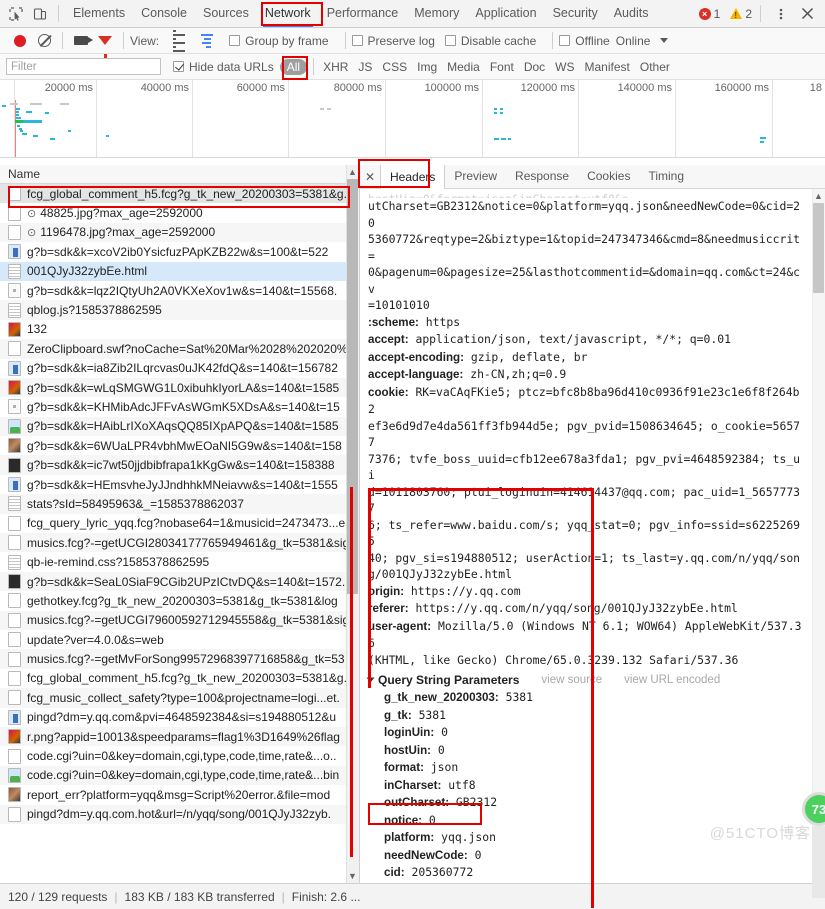 The image size is (825, 909). Describe the element at coordinates (20, 41) in the screenshot. I see `record-button` at that location.